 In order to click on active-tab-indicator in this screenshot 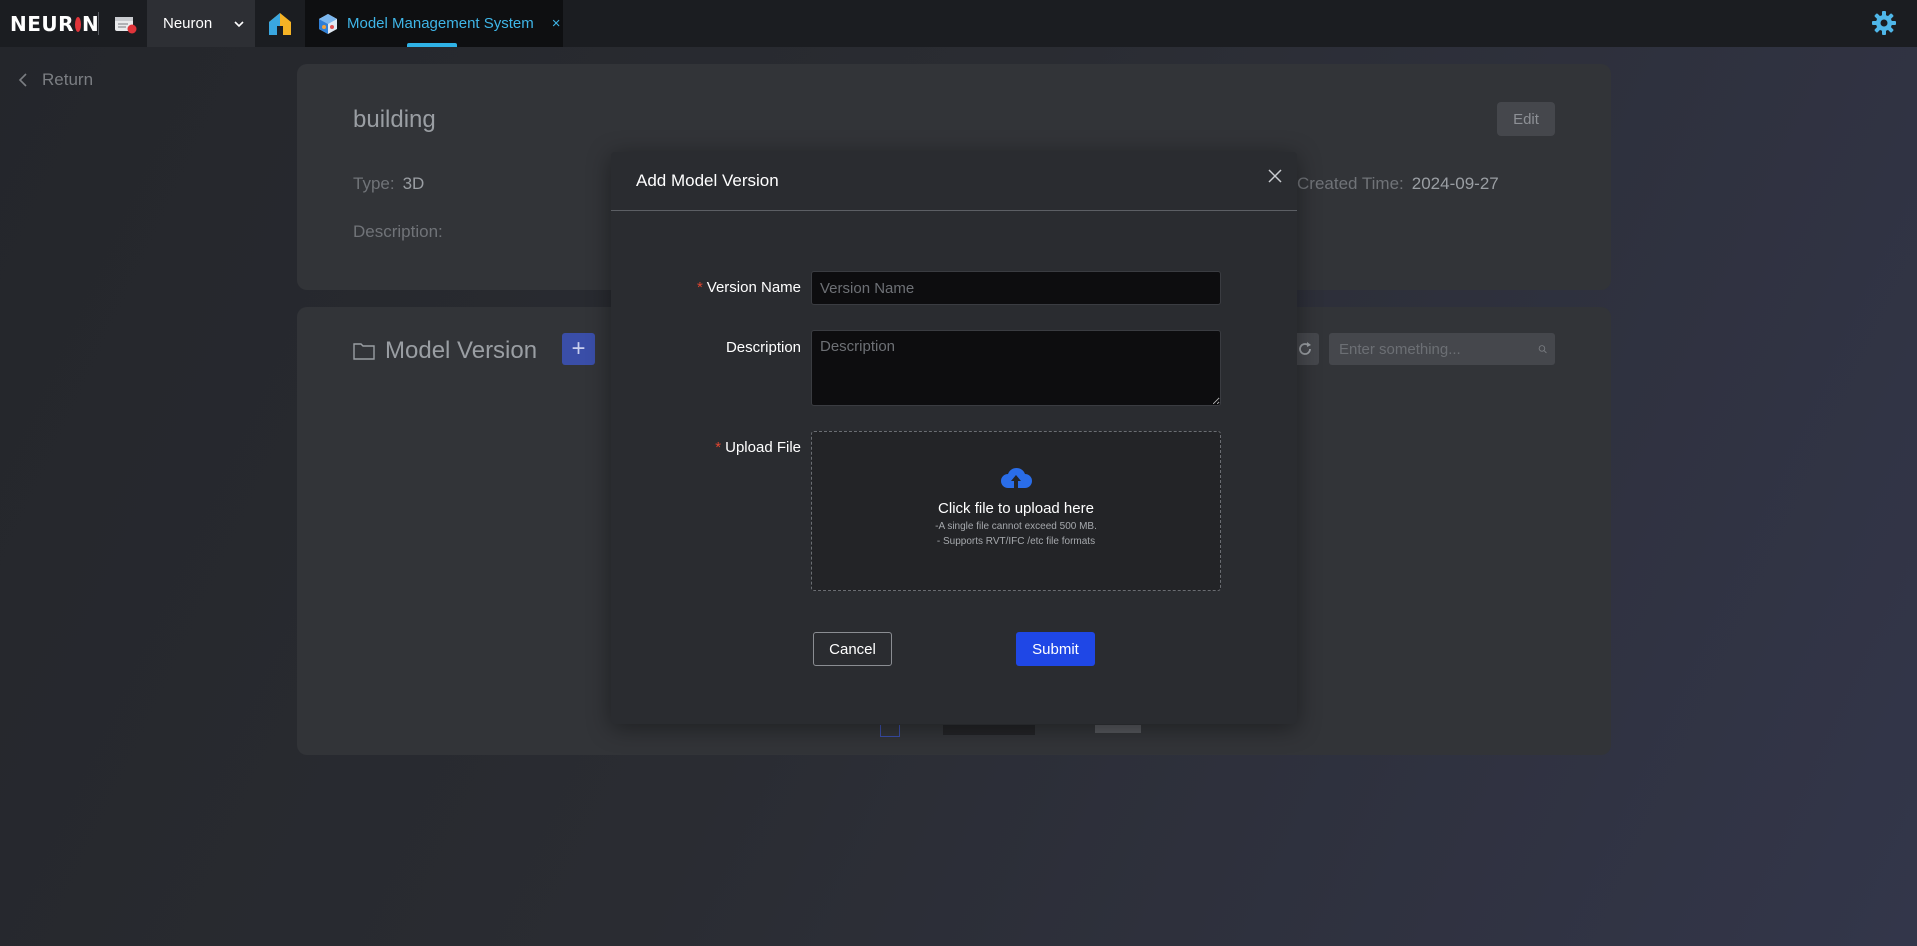, I will do `click(432, 45)`.